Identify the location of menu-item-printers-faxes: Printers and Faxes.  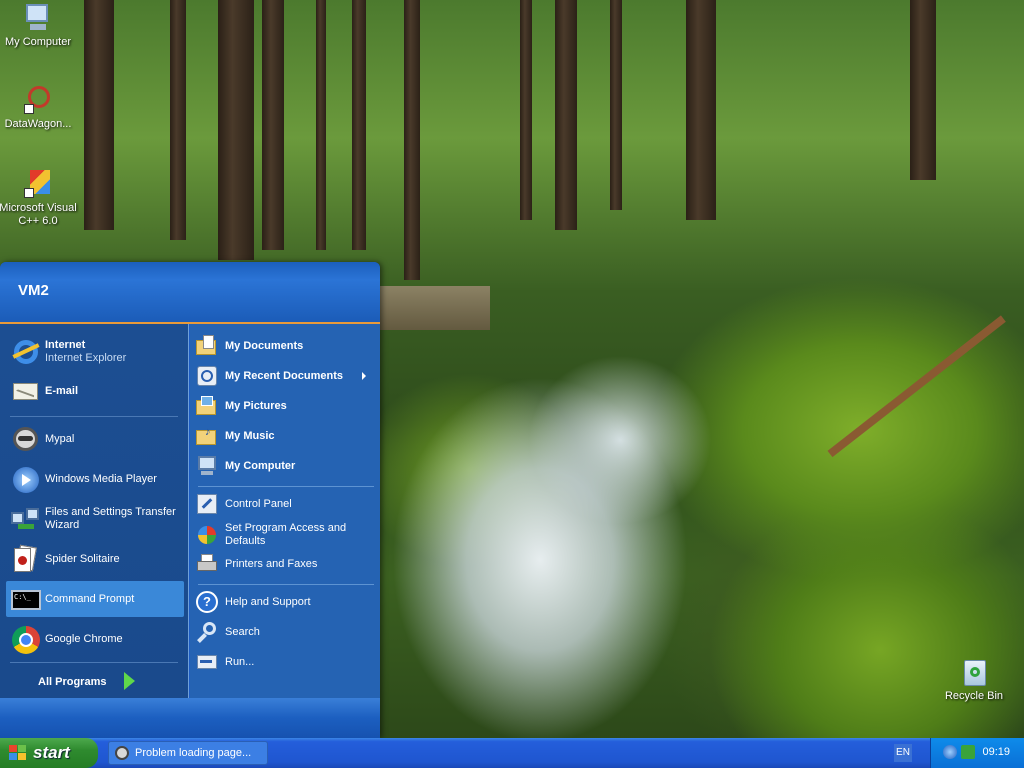
(285, 564).